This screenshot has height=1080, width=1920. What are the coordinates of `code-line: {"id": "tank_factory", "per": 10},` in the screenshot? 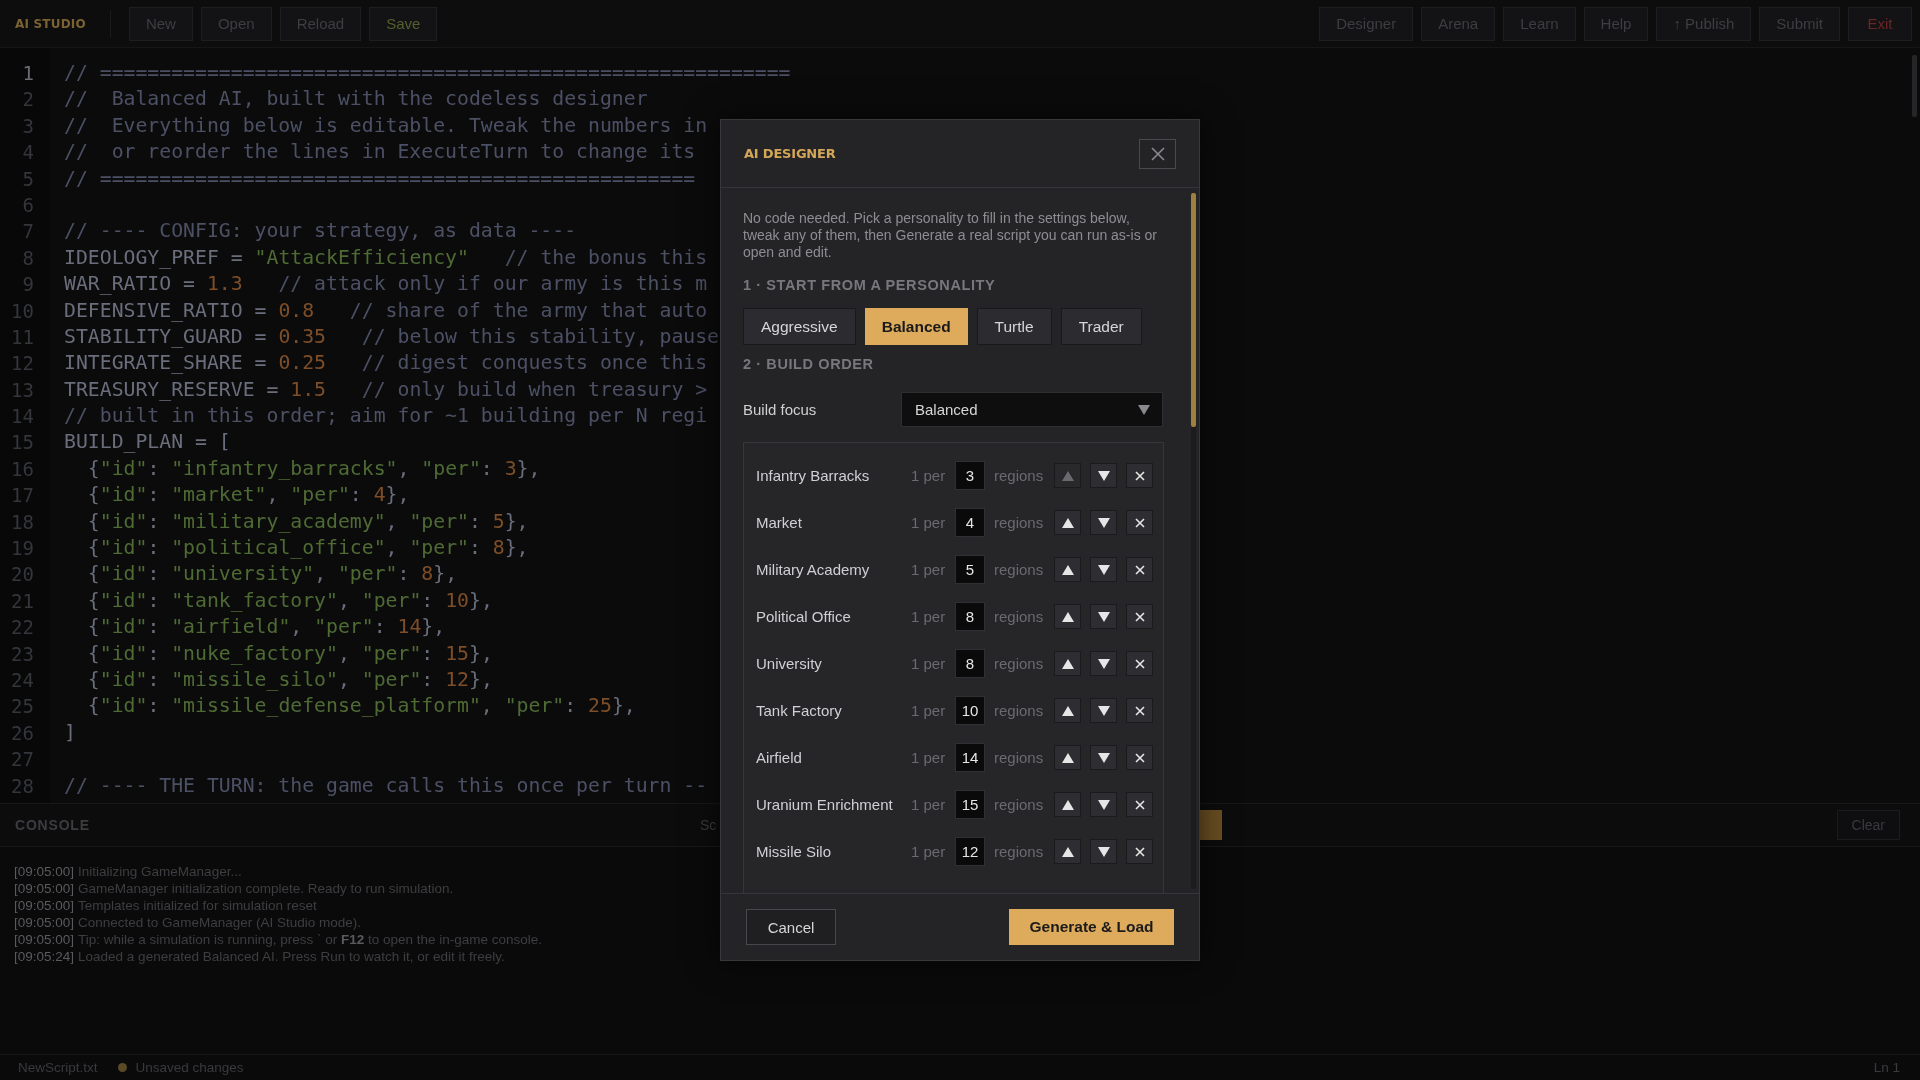 It's located at (289, 600).